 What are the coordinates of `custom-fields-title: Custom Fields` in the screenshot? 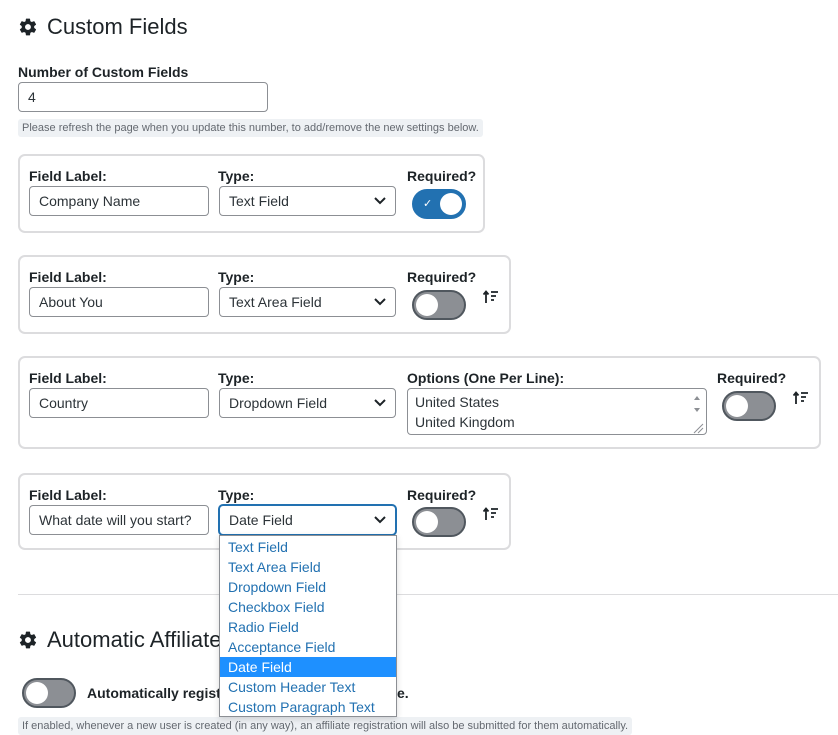 It's located at (103, 27).